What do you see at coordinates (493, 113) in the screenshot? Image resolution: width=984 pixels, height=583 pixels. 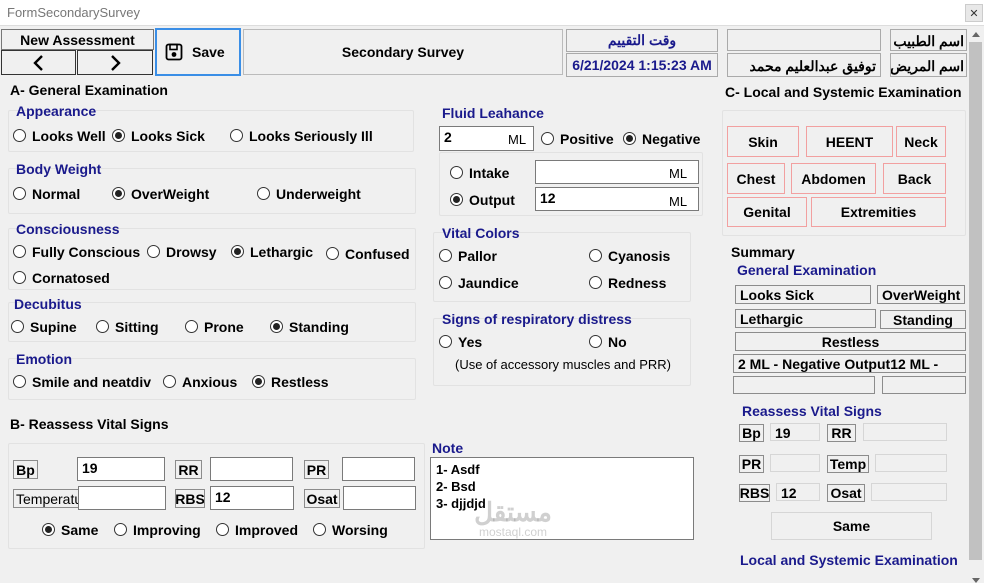 I see `fluid-label: Fluid Leahance` at bounding box center [493, 113].